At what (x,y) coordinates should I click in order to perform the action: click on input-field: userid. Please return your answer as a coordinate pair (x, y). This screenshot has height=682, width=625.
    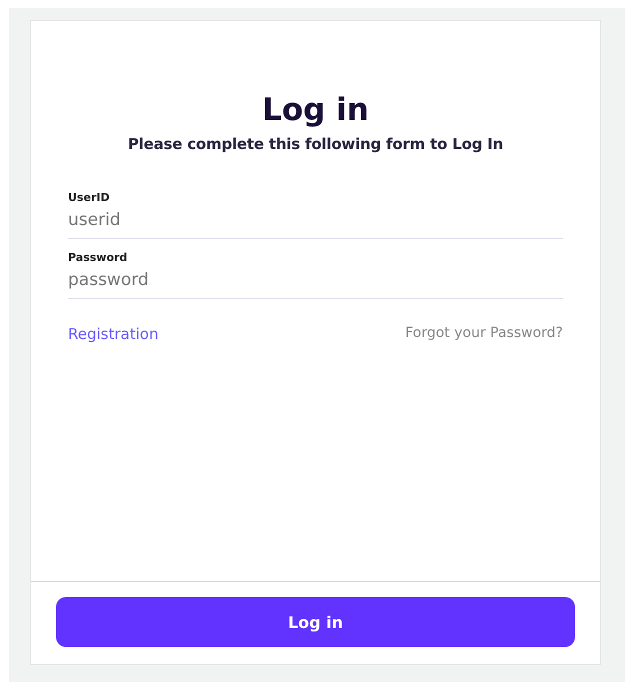
    Looking at the image, I should click on (315, 221).